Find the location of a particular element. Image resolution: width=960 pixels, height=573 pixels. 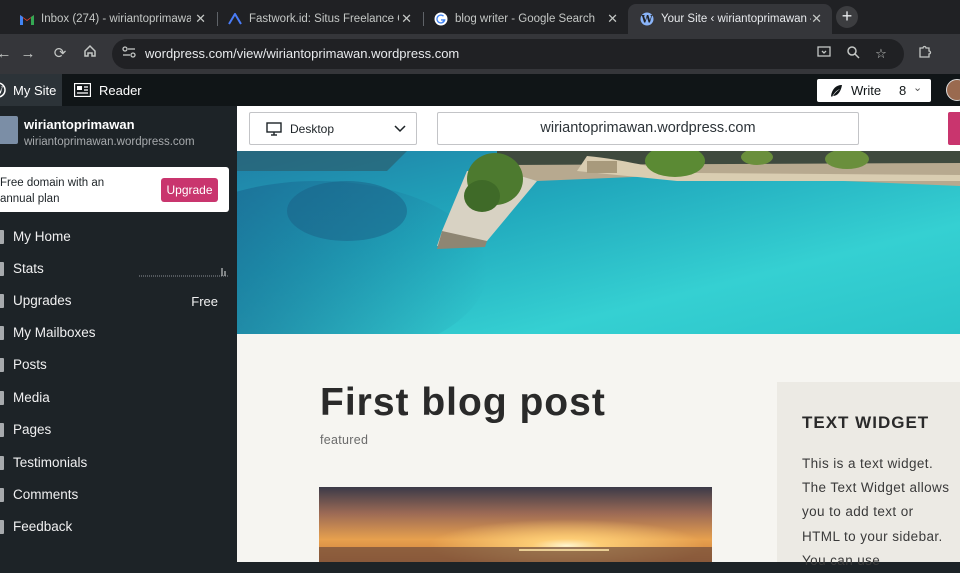

my-site-button: W My Site is located at coordinates (31, 90).